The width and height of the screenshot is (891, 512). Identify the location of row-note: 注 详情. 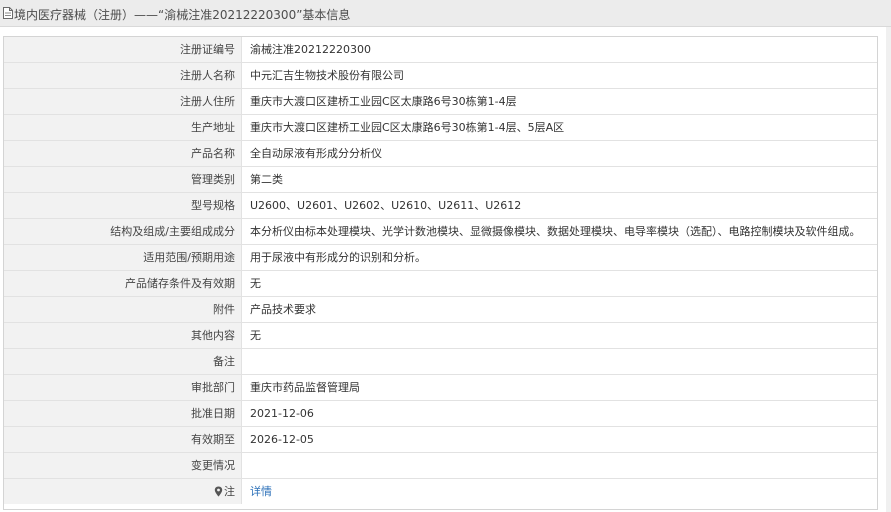
(440, 492).